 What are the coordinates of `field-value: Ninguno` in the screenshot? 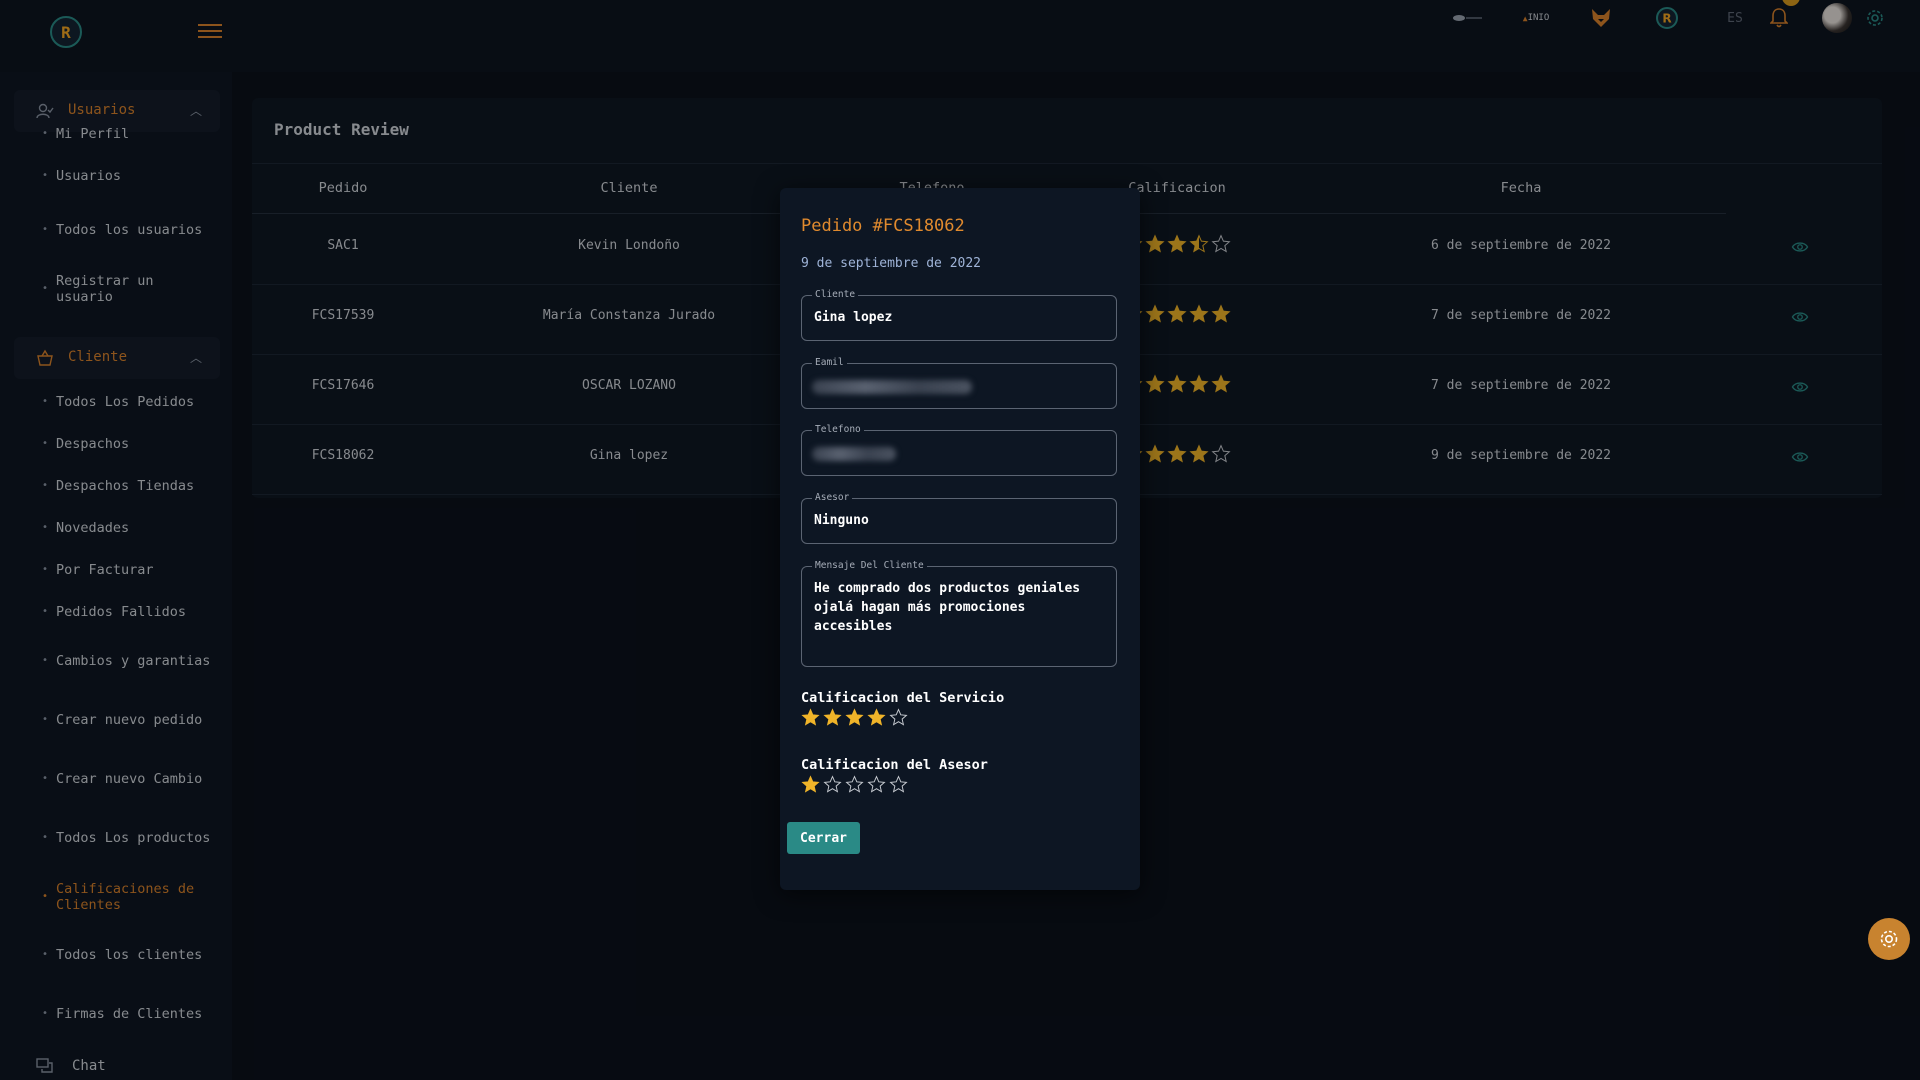 It's located at (841, 520).